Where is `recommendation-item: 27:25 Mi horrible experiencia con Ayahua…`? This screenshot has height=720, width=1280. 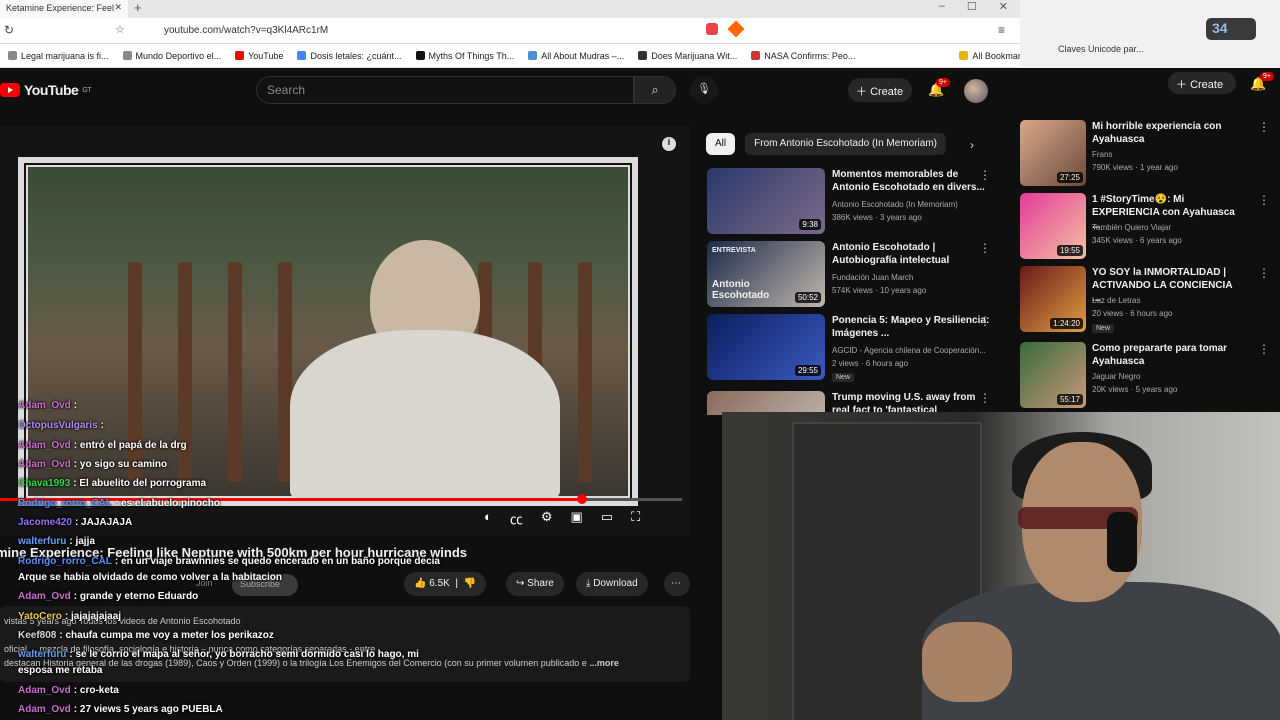
recommendation-item: 27:25 Mi horrible experiencia con Ayahua… is located at coordinates (1145, 153).